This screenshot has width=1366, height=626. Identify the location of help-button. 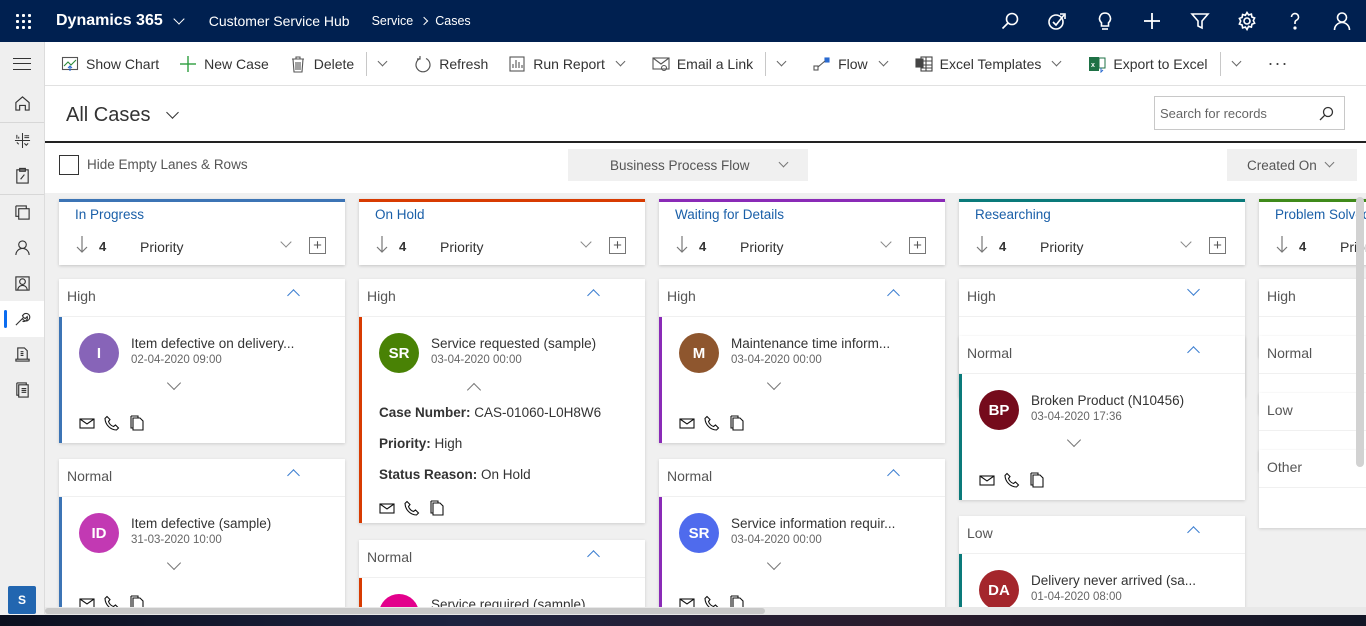
(1295, 21).